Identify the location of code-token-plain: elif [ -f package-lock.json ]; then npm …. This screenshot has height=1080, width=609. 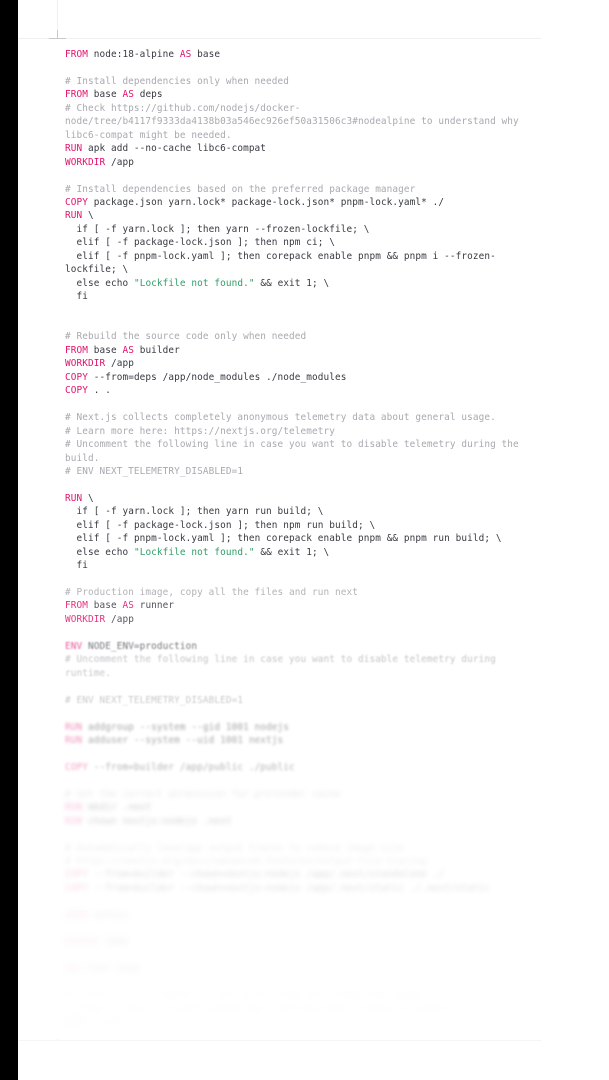
(220, 525).